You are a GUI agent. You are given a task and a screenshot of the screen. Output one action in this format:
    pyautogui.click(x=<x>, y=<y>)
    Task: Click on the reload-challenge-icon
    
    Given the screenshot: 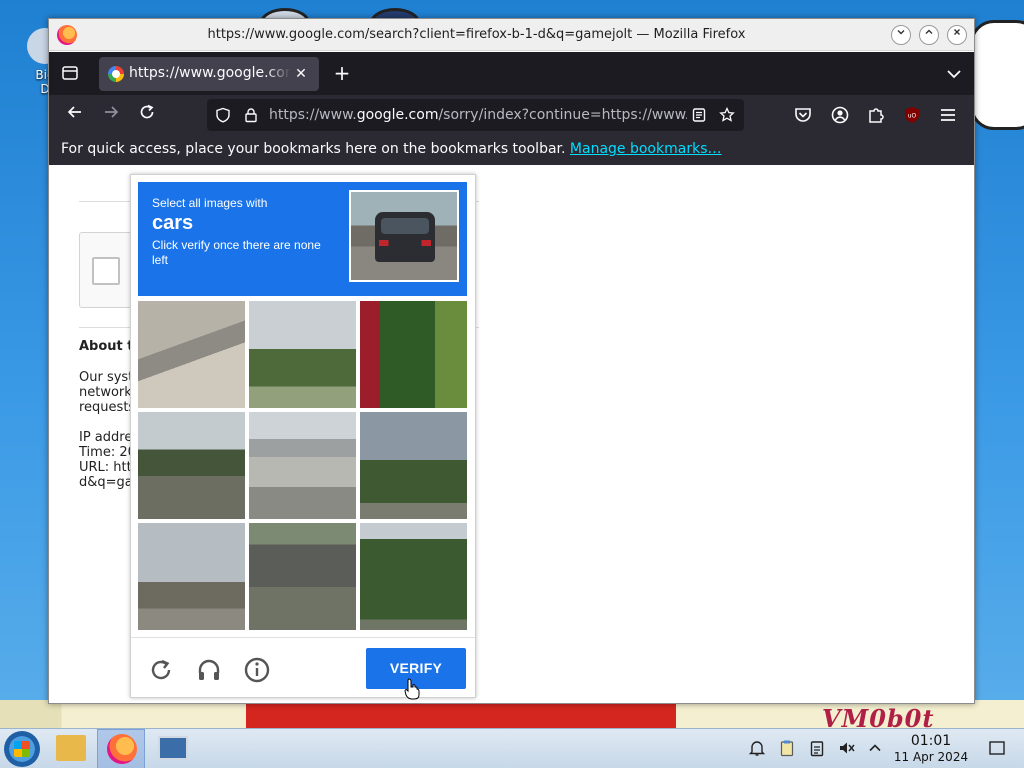 What is the action you would take?
    pyautogui.click(x=161, y=670)
    